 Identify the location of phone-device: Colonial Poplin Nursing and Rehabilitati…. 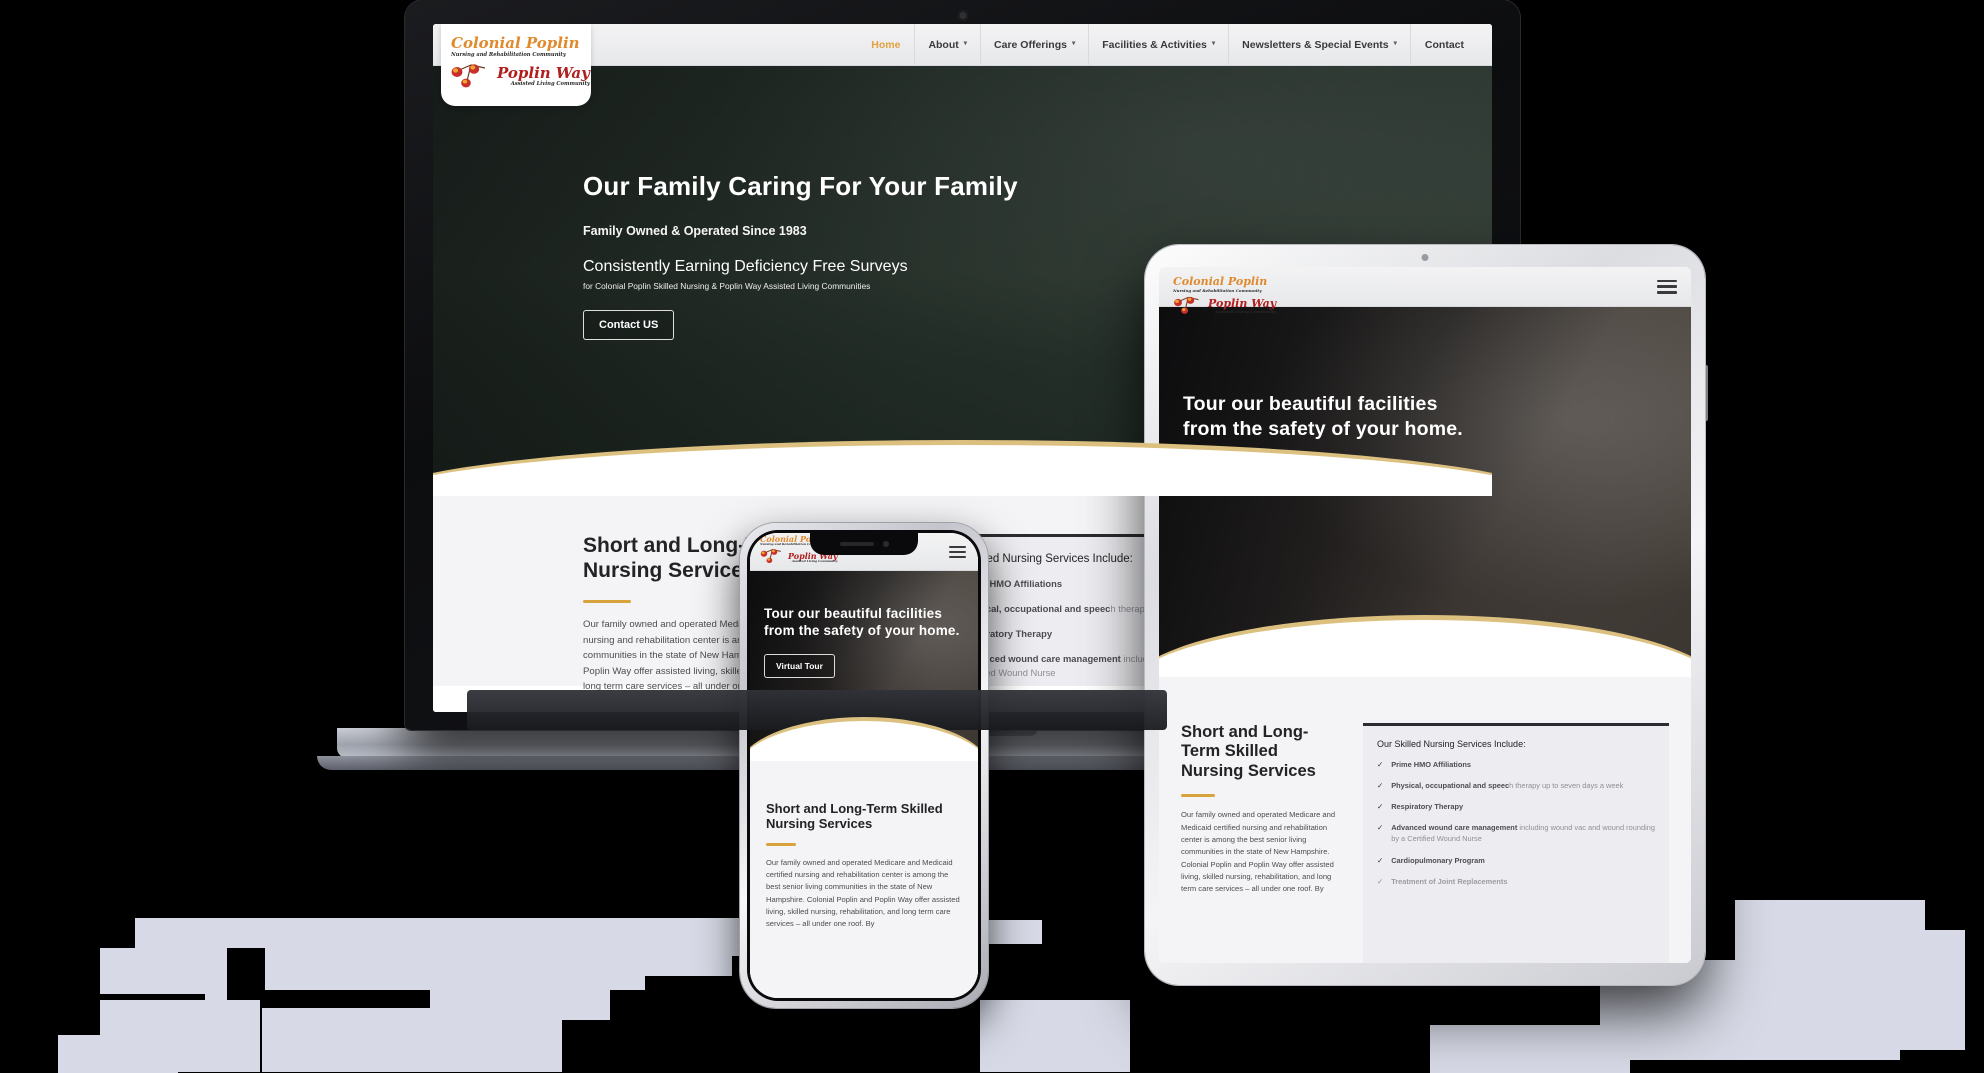
(864, 765).